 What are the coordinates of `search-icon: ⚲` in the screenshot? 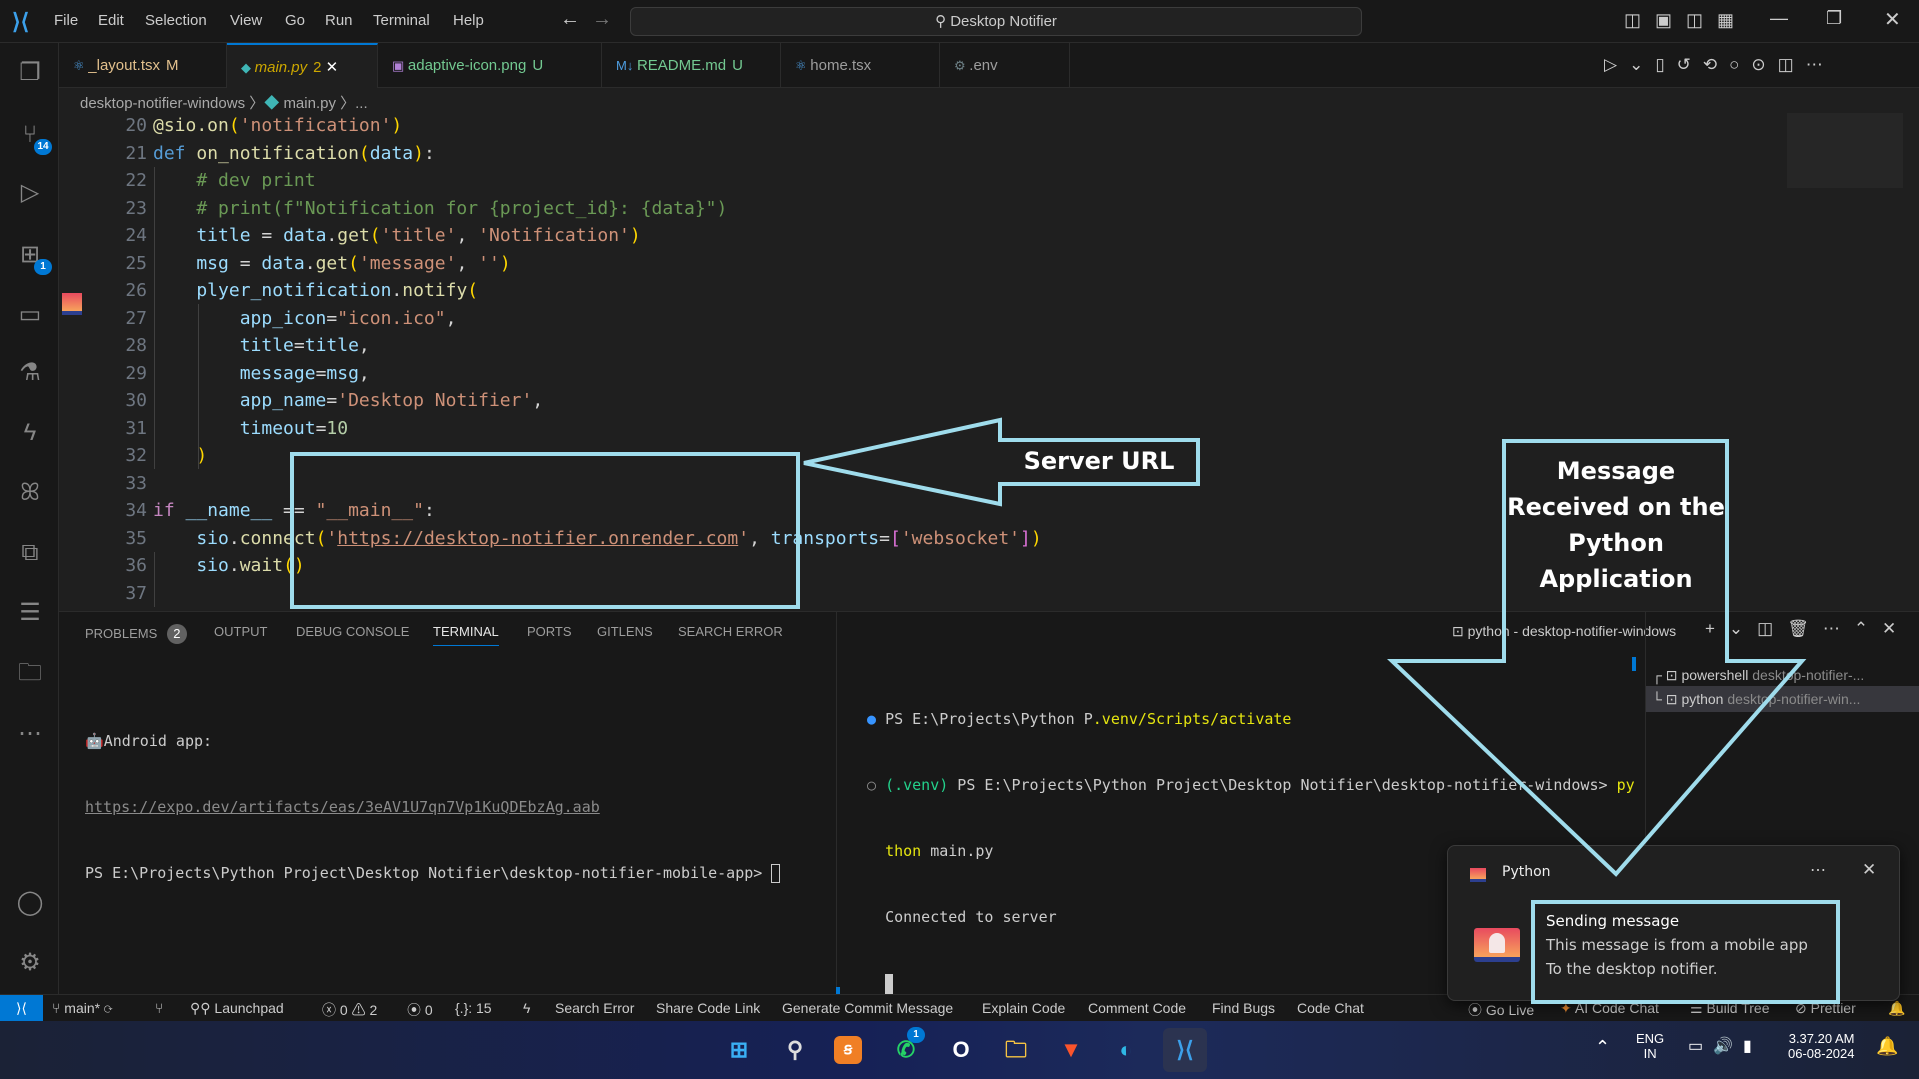 It's located at (795, 1050).